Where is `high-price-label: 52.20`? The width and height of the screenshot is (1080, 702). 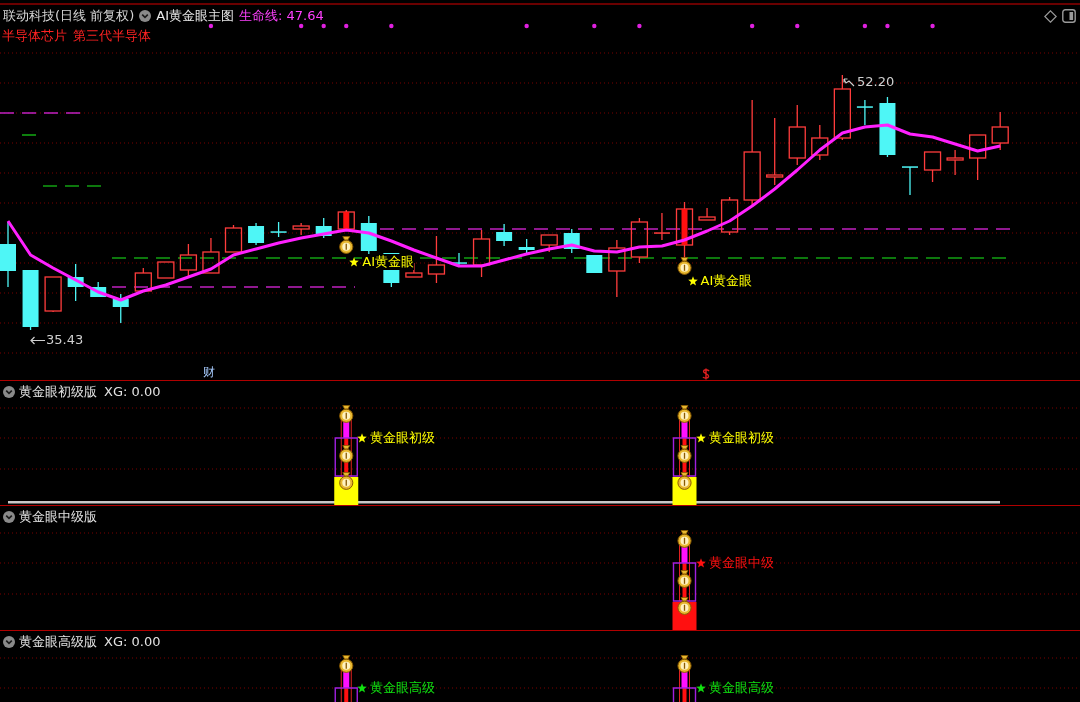
high-price-label: 52.20 is located at coordinates (876, 82).